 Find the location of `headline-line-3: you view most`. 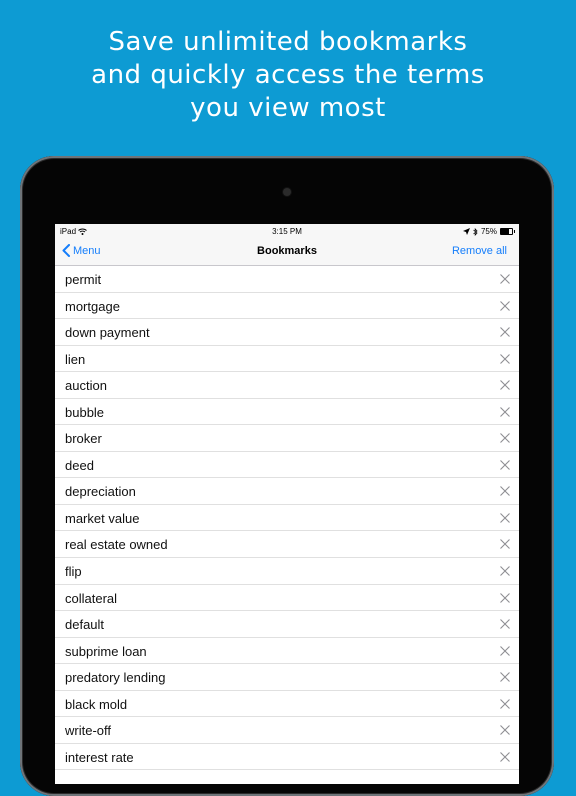

headline-line-3: you view most is located at coordinates (288, 108).